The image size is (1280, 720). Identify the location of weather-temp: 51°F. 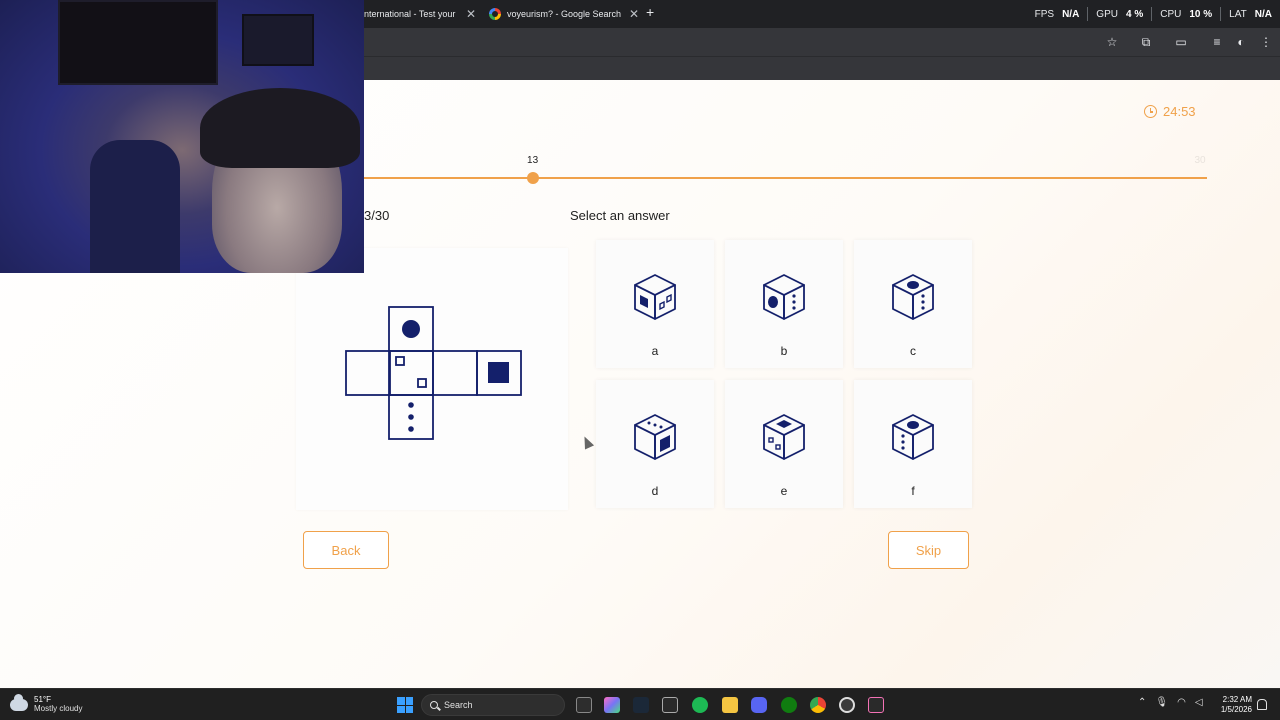
(42, 699).